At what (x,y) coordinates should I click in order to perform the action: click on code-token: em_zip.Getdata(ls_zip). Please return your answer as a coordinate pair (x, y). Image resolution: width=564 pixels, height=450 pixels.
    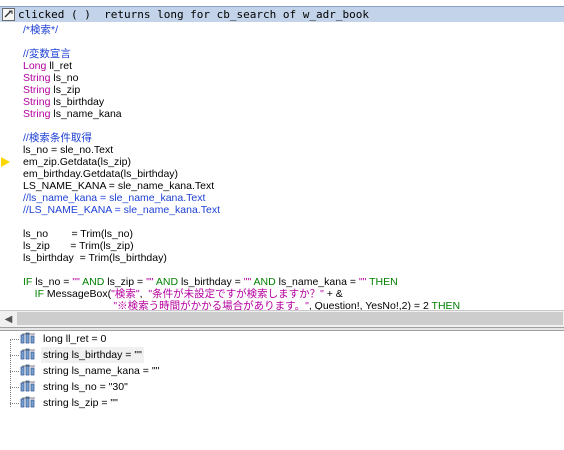
    Looking at the image, I should click on (77, 162).